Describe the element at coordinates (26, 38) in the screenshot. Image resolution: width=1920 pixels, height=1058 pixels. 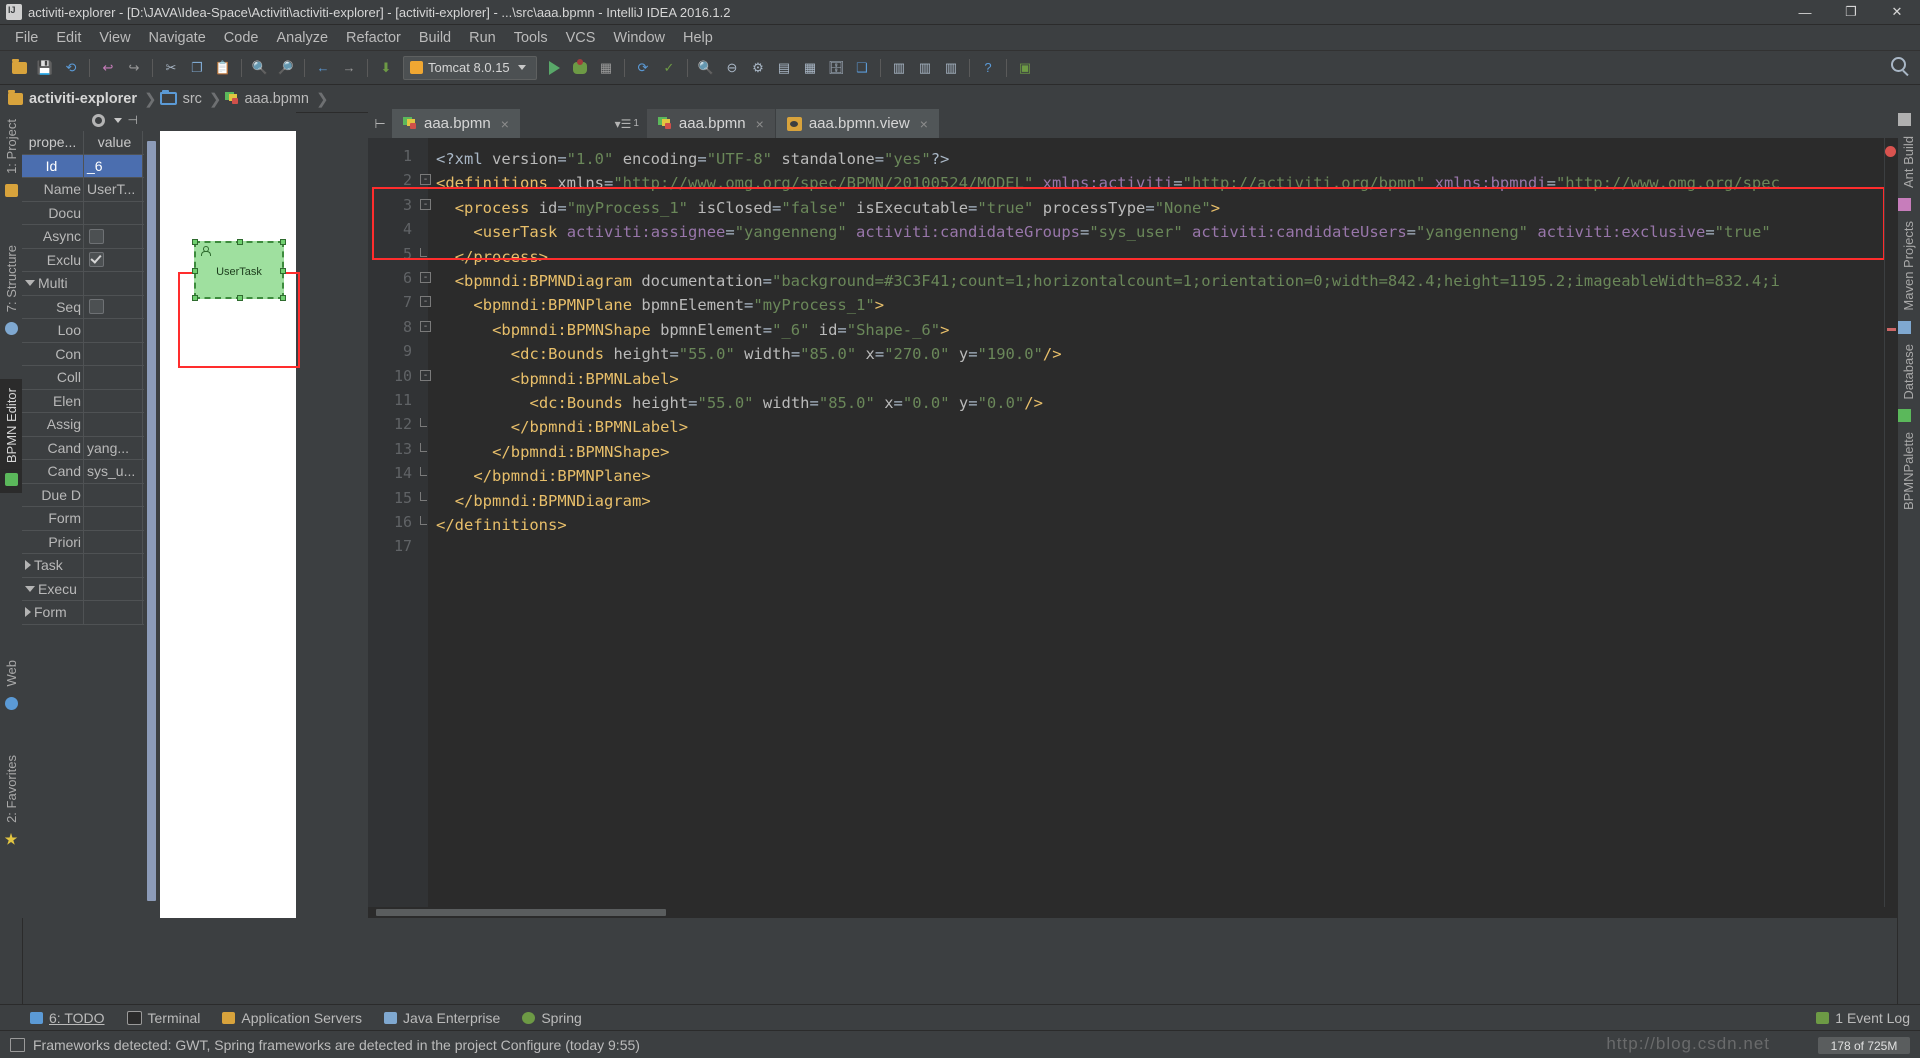
I see `menu-file: File` at that location.